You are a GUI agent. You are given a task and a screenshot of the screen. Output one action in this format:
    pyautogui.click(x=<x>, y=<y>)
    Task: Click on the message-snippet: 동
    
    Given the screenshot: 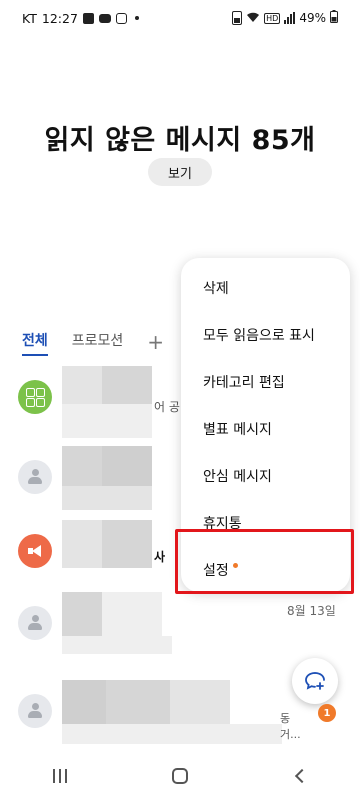 What is the action you would take?
    pyautogui.click(x=285, y=718)
    